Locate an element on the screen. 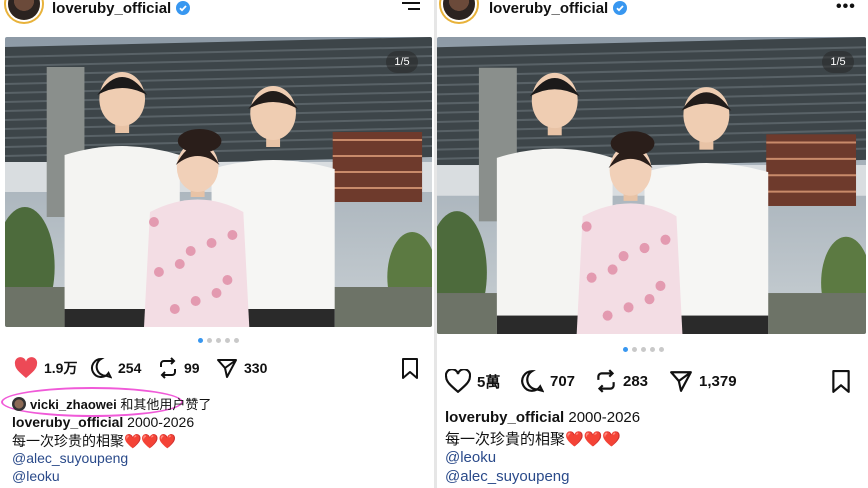 This screenshot has height=488, width=868. liked-by-line: vicki_zhaowei 和其他用户赞了 is located at coordinates (111, 403).